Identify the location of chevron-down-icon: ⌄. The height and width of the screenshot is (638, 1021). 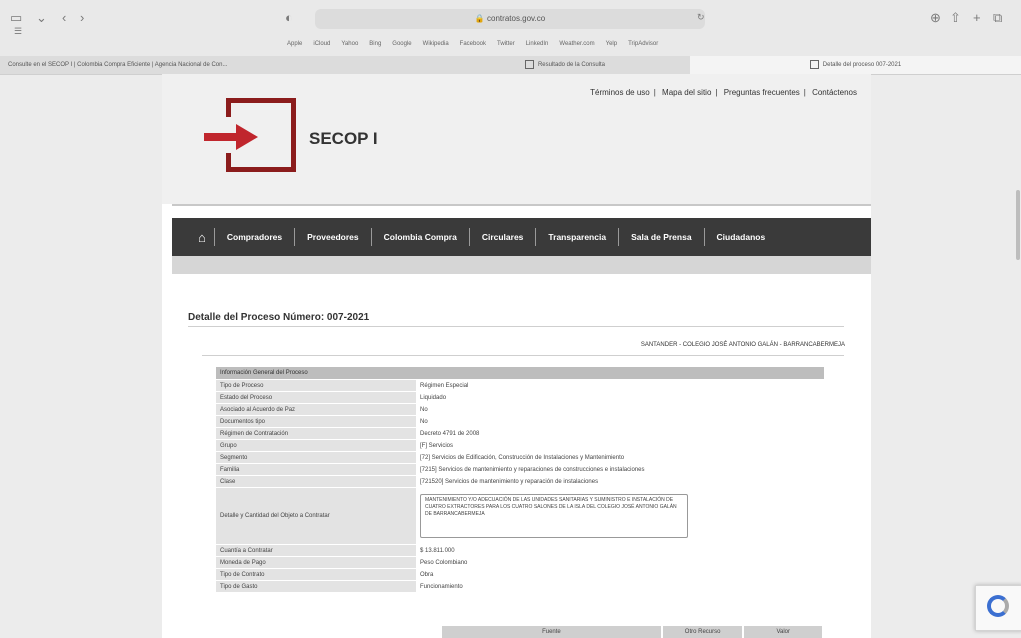
(41, 18).